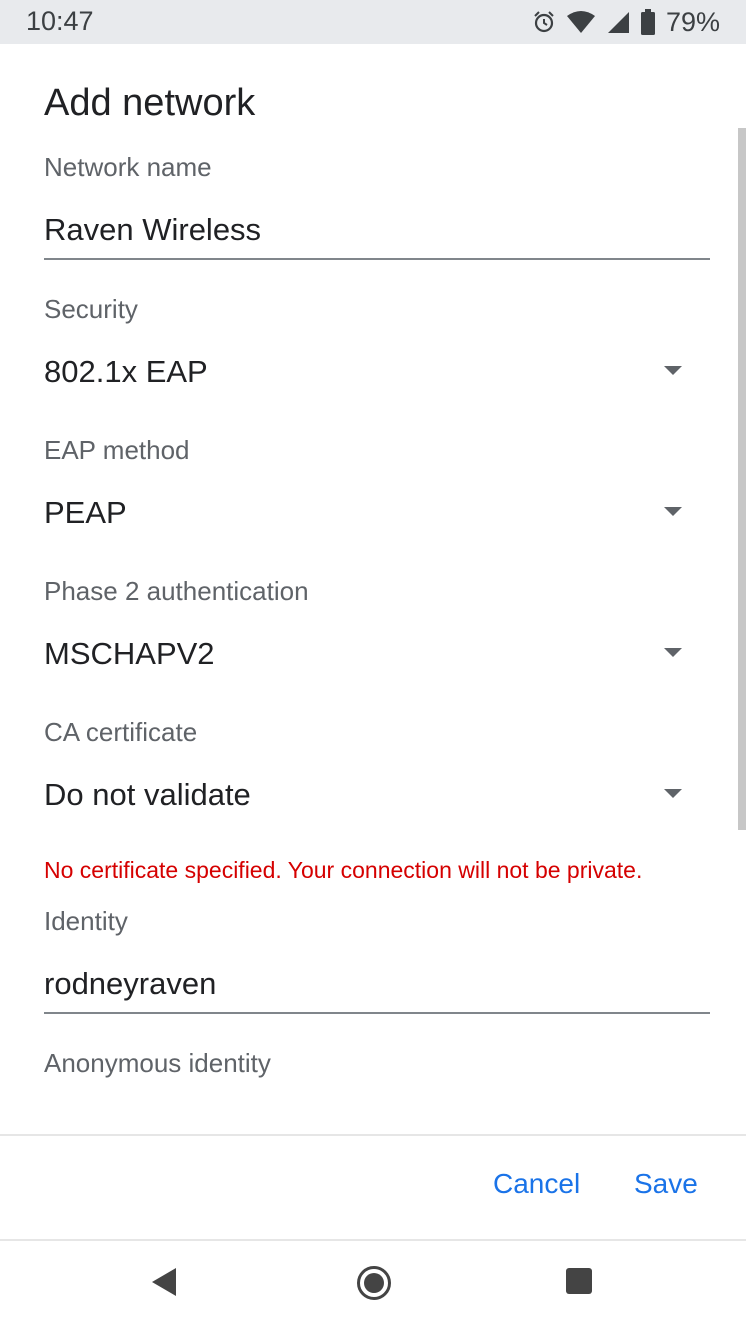  Describe the element at coordinates (742, 479) in the screenshot. I see `scrollbar` at that location.